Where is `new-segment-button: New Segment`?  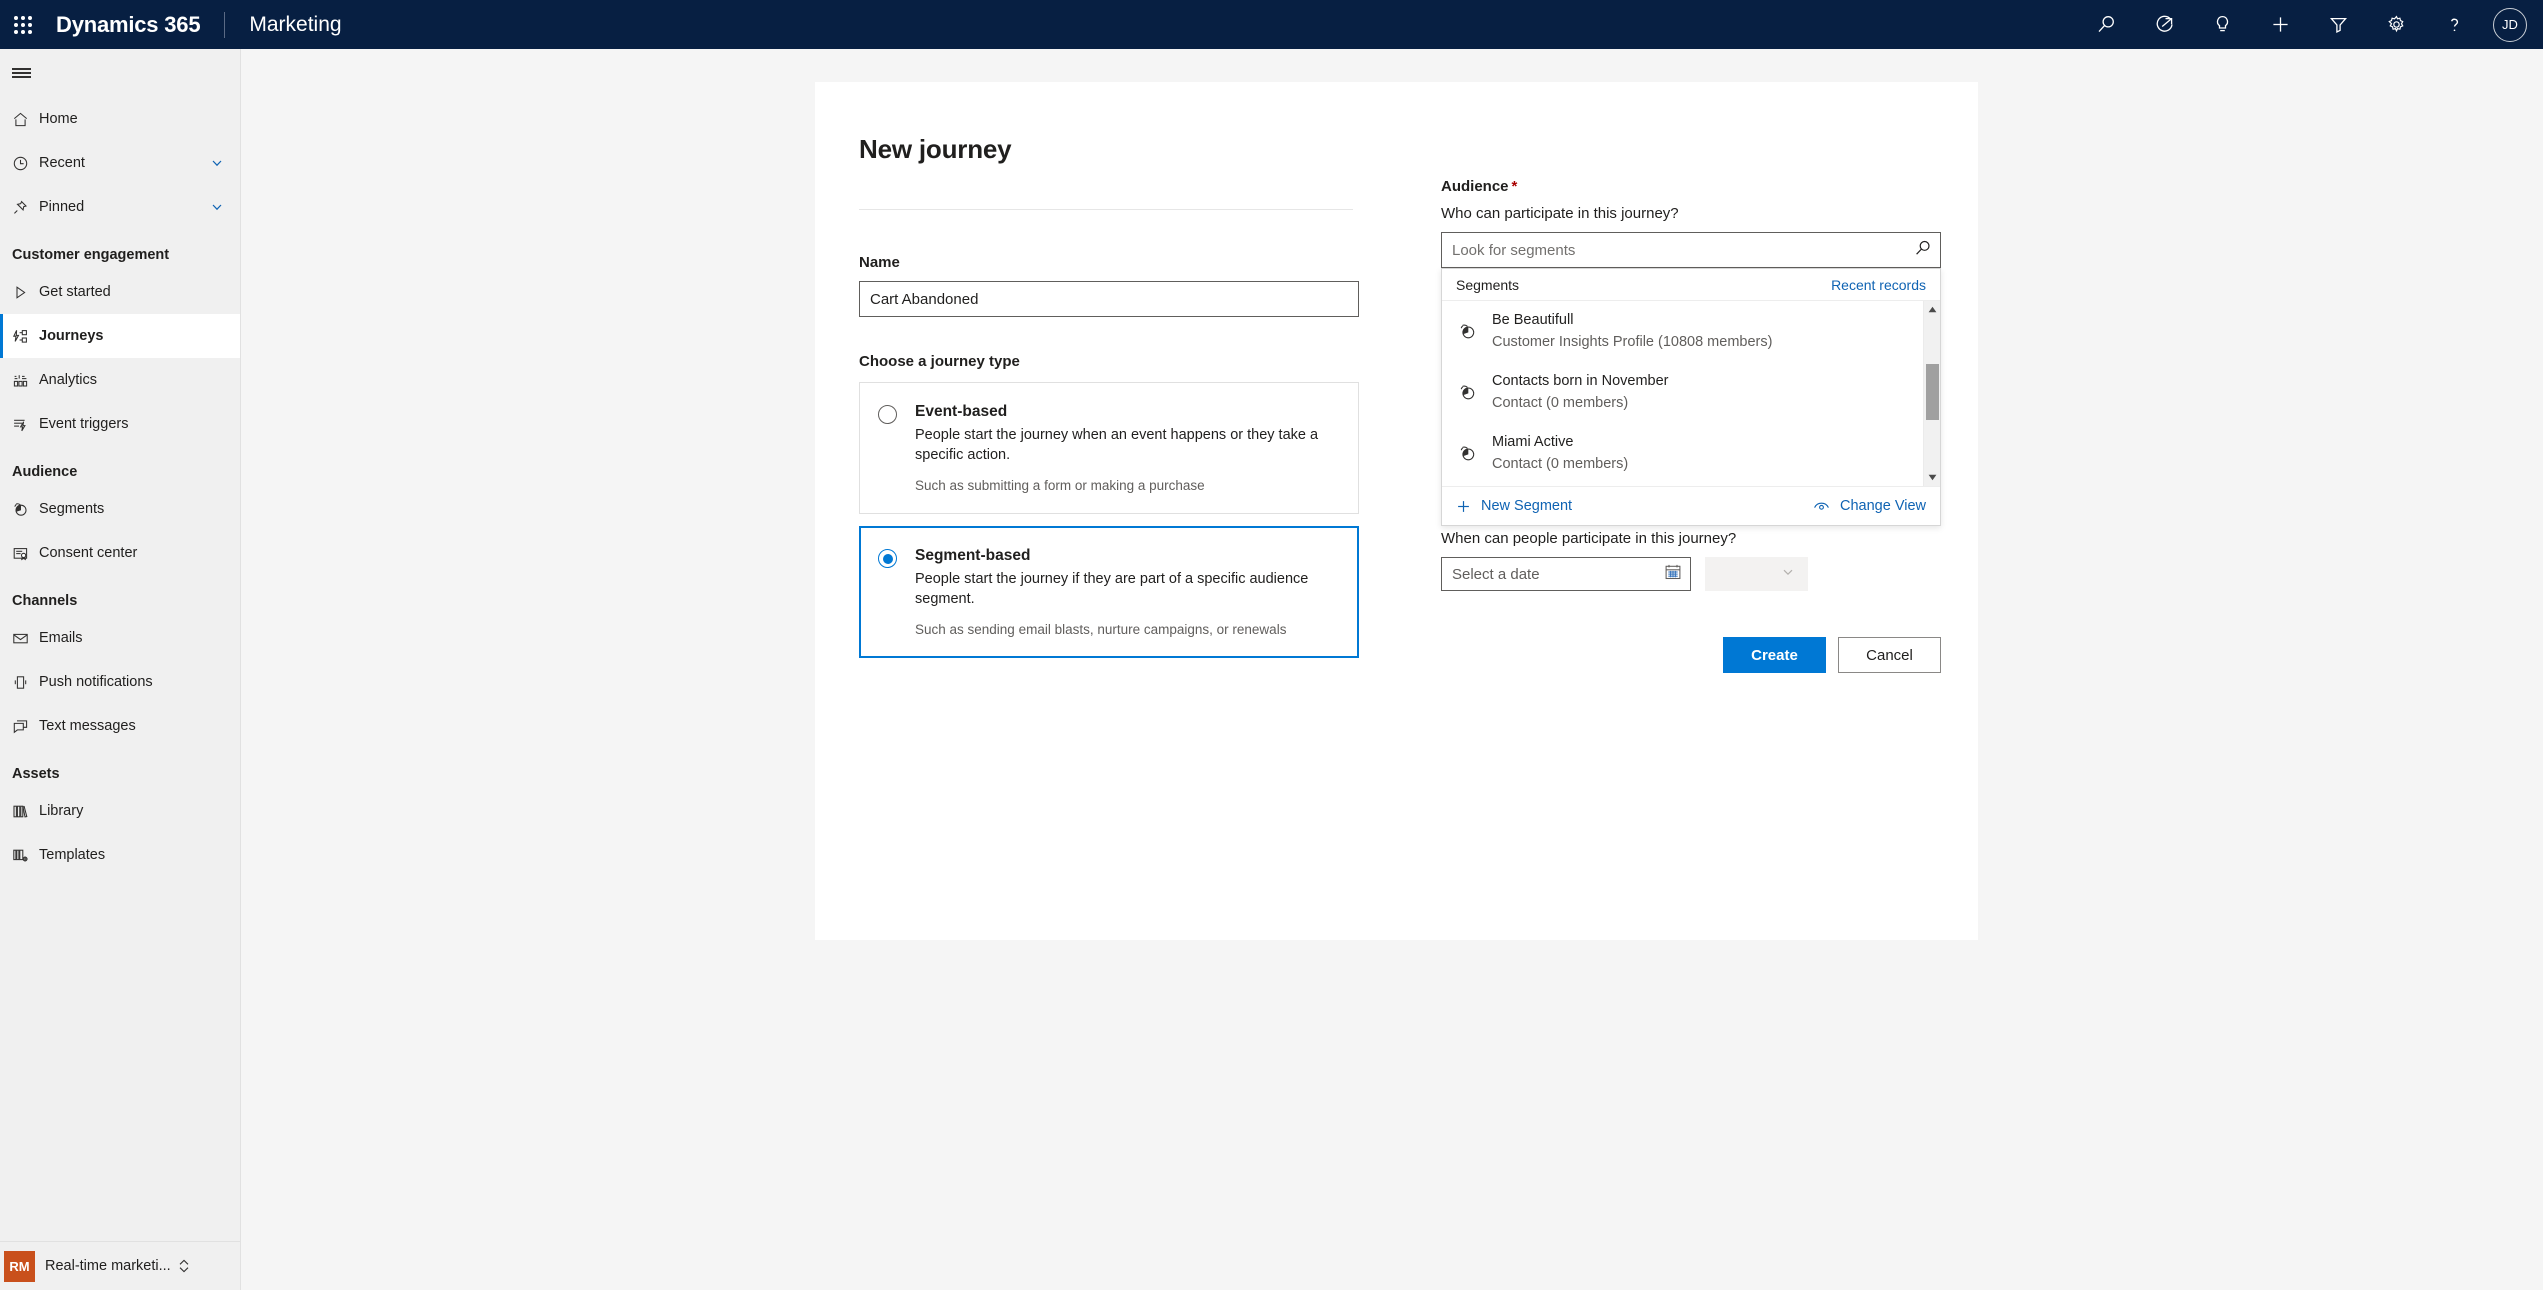
new-segment-button: New Segment is located at coordinates (1514, 506).